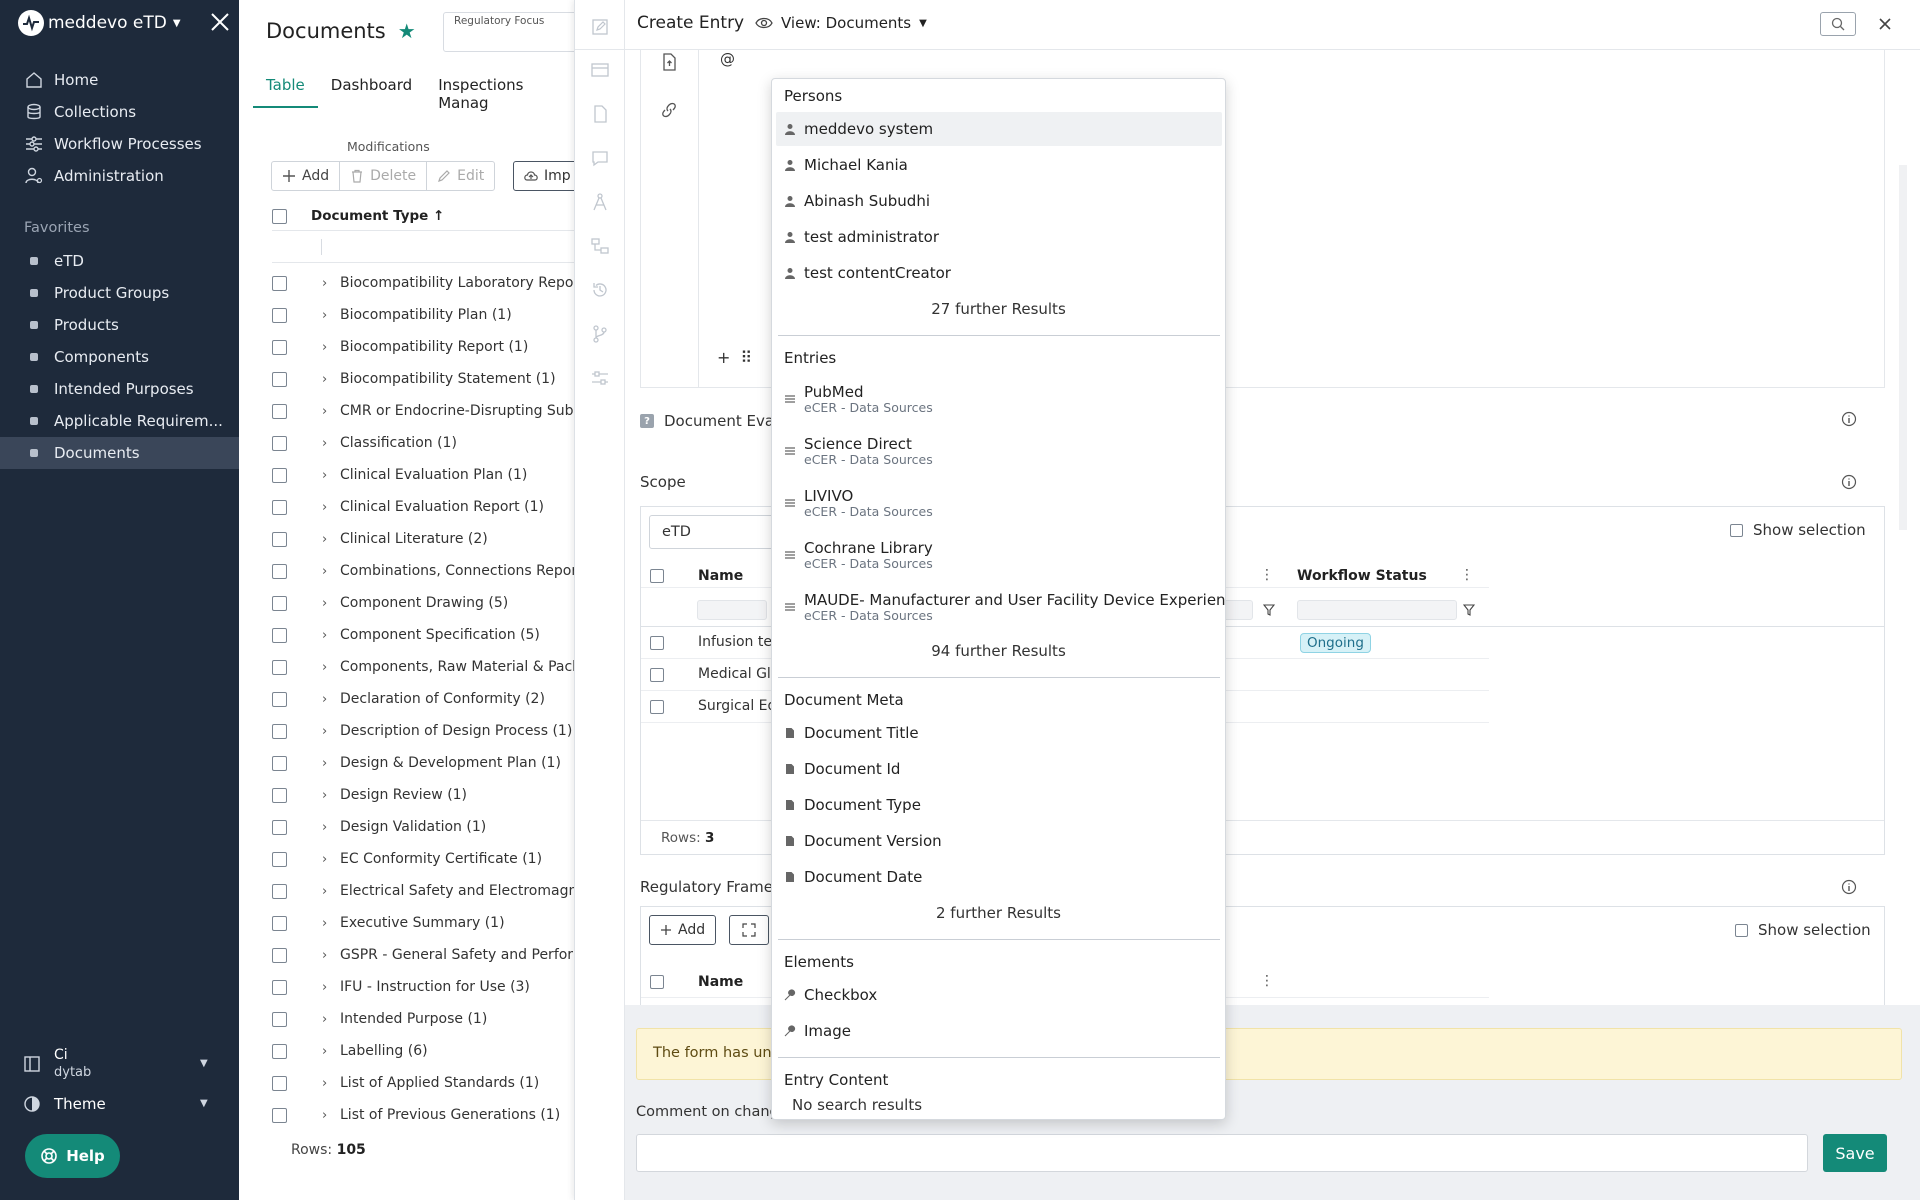 The height and width of the screenshot is (1200, 1920). I want to click on nav-item-collections: Collections, so click(119, 112).